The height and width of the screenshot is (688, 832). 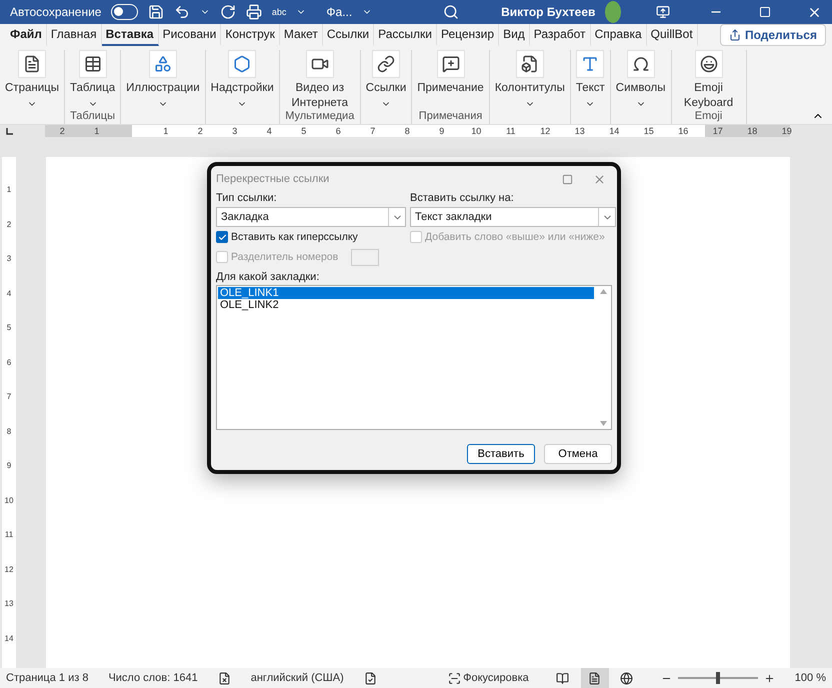 I want to click on dialog-title: Перекрестные ссылки, so click(x=273, y=179).